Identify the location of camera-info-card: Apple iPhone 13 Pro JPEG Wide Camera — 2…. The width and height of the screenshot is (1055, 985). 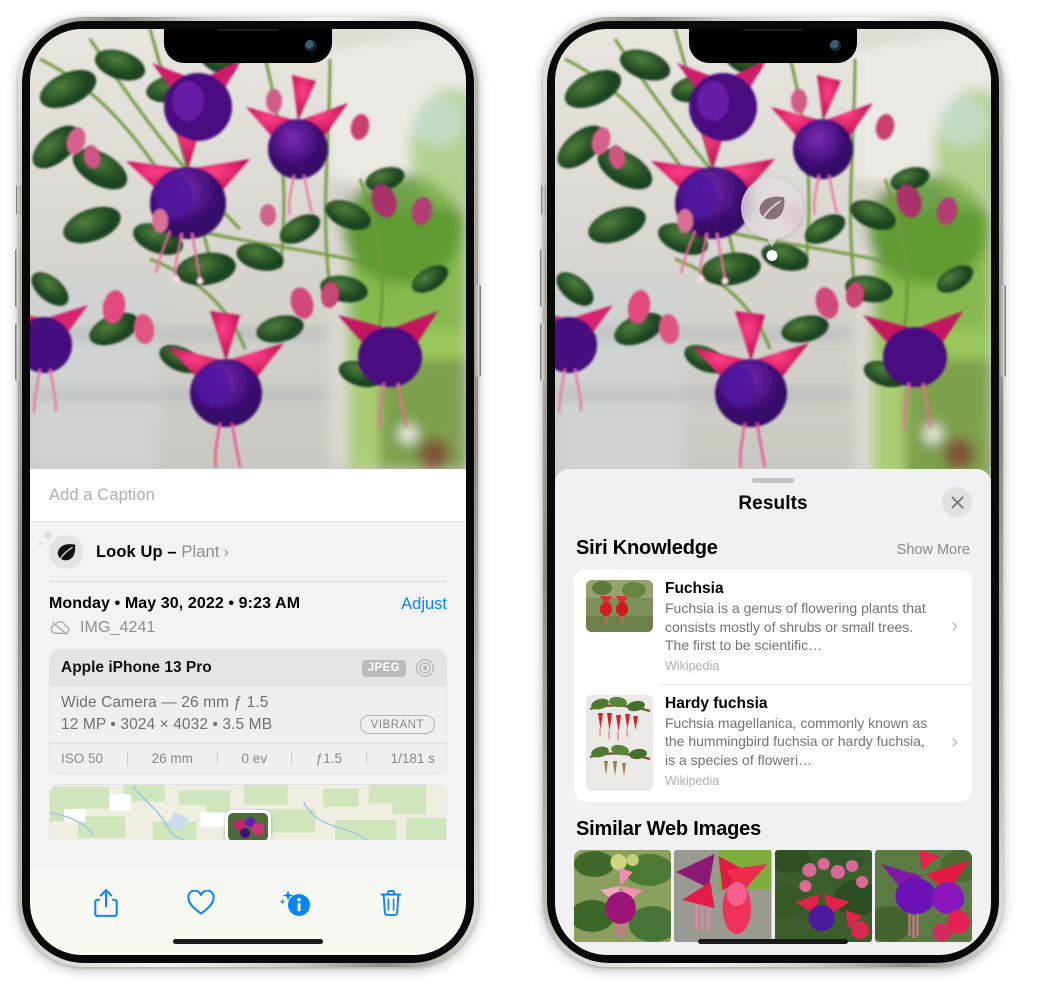
(248, 711).